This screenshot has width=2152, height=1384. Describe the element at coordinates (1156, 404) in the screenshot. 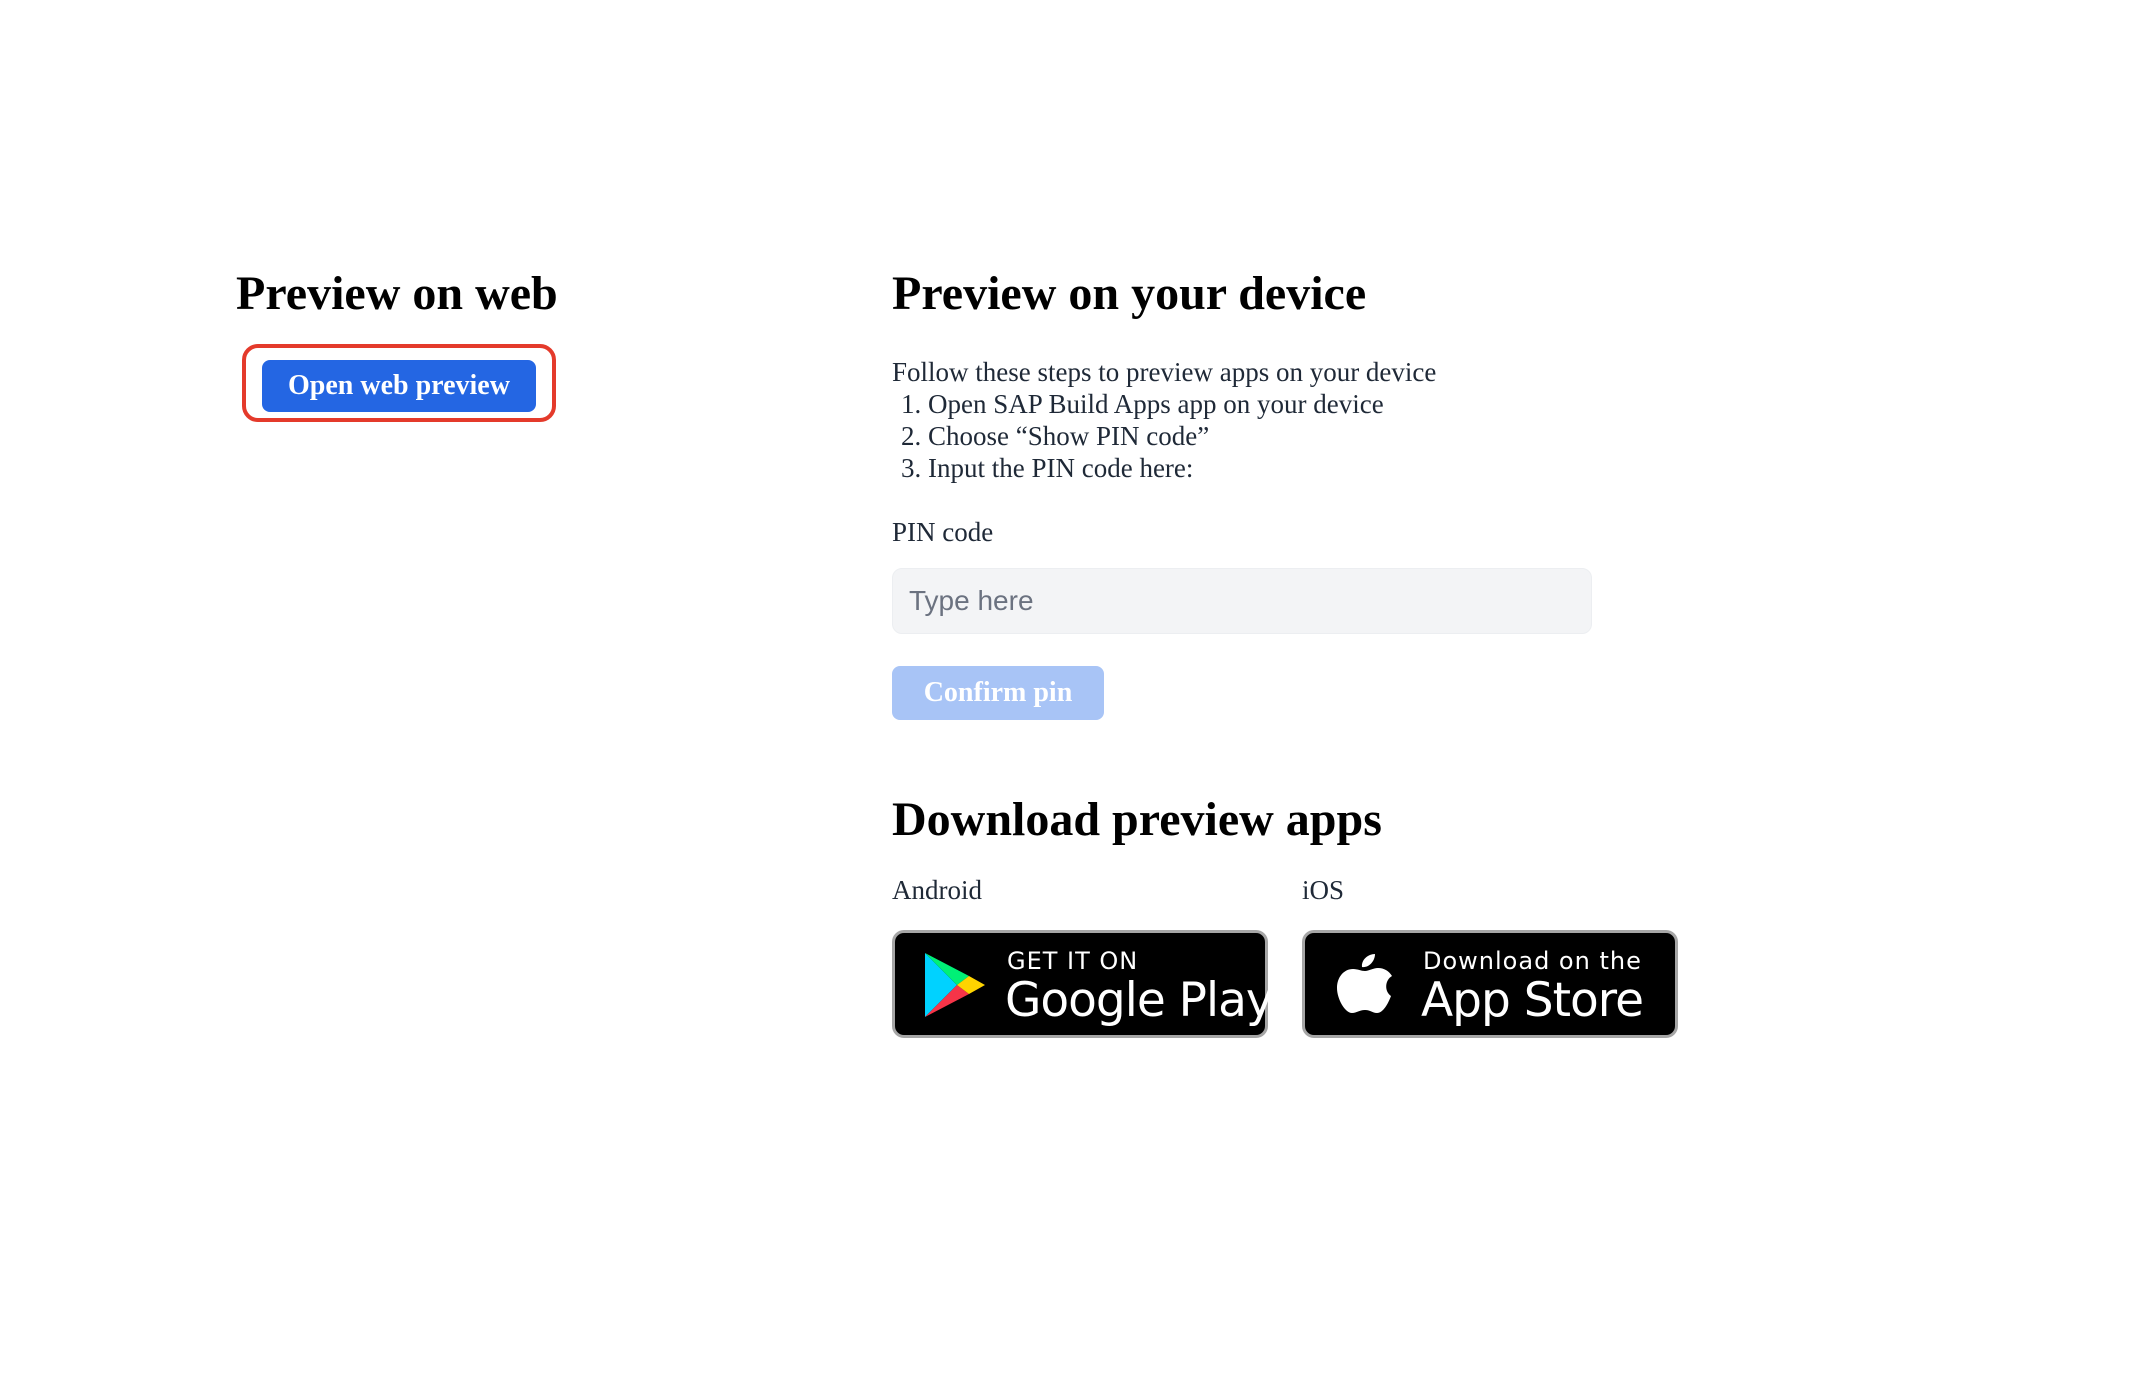

I see `step-item: Open SAP Build Apps app on your device` at that location.